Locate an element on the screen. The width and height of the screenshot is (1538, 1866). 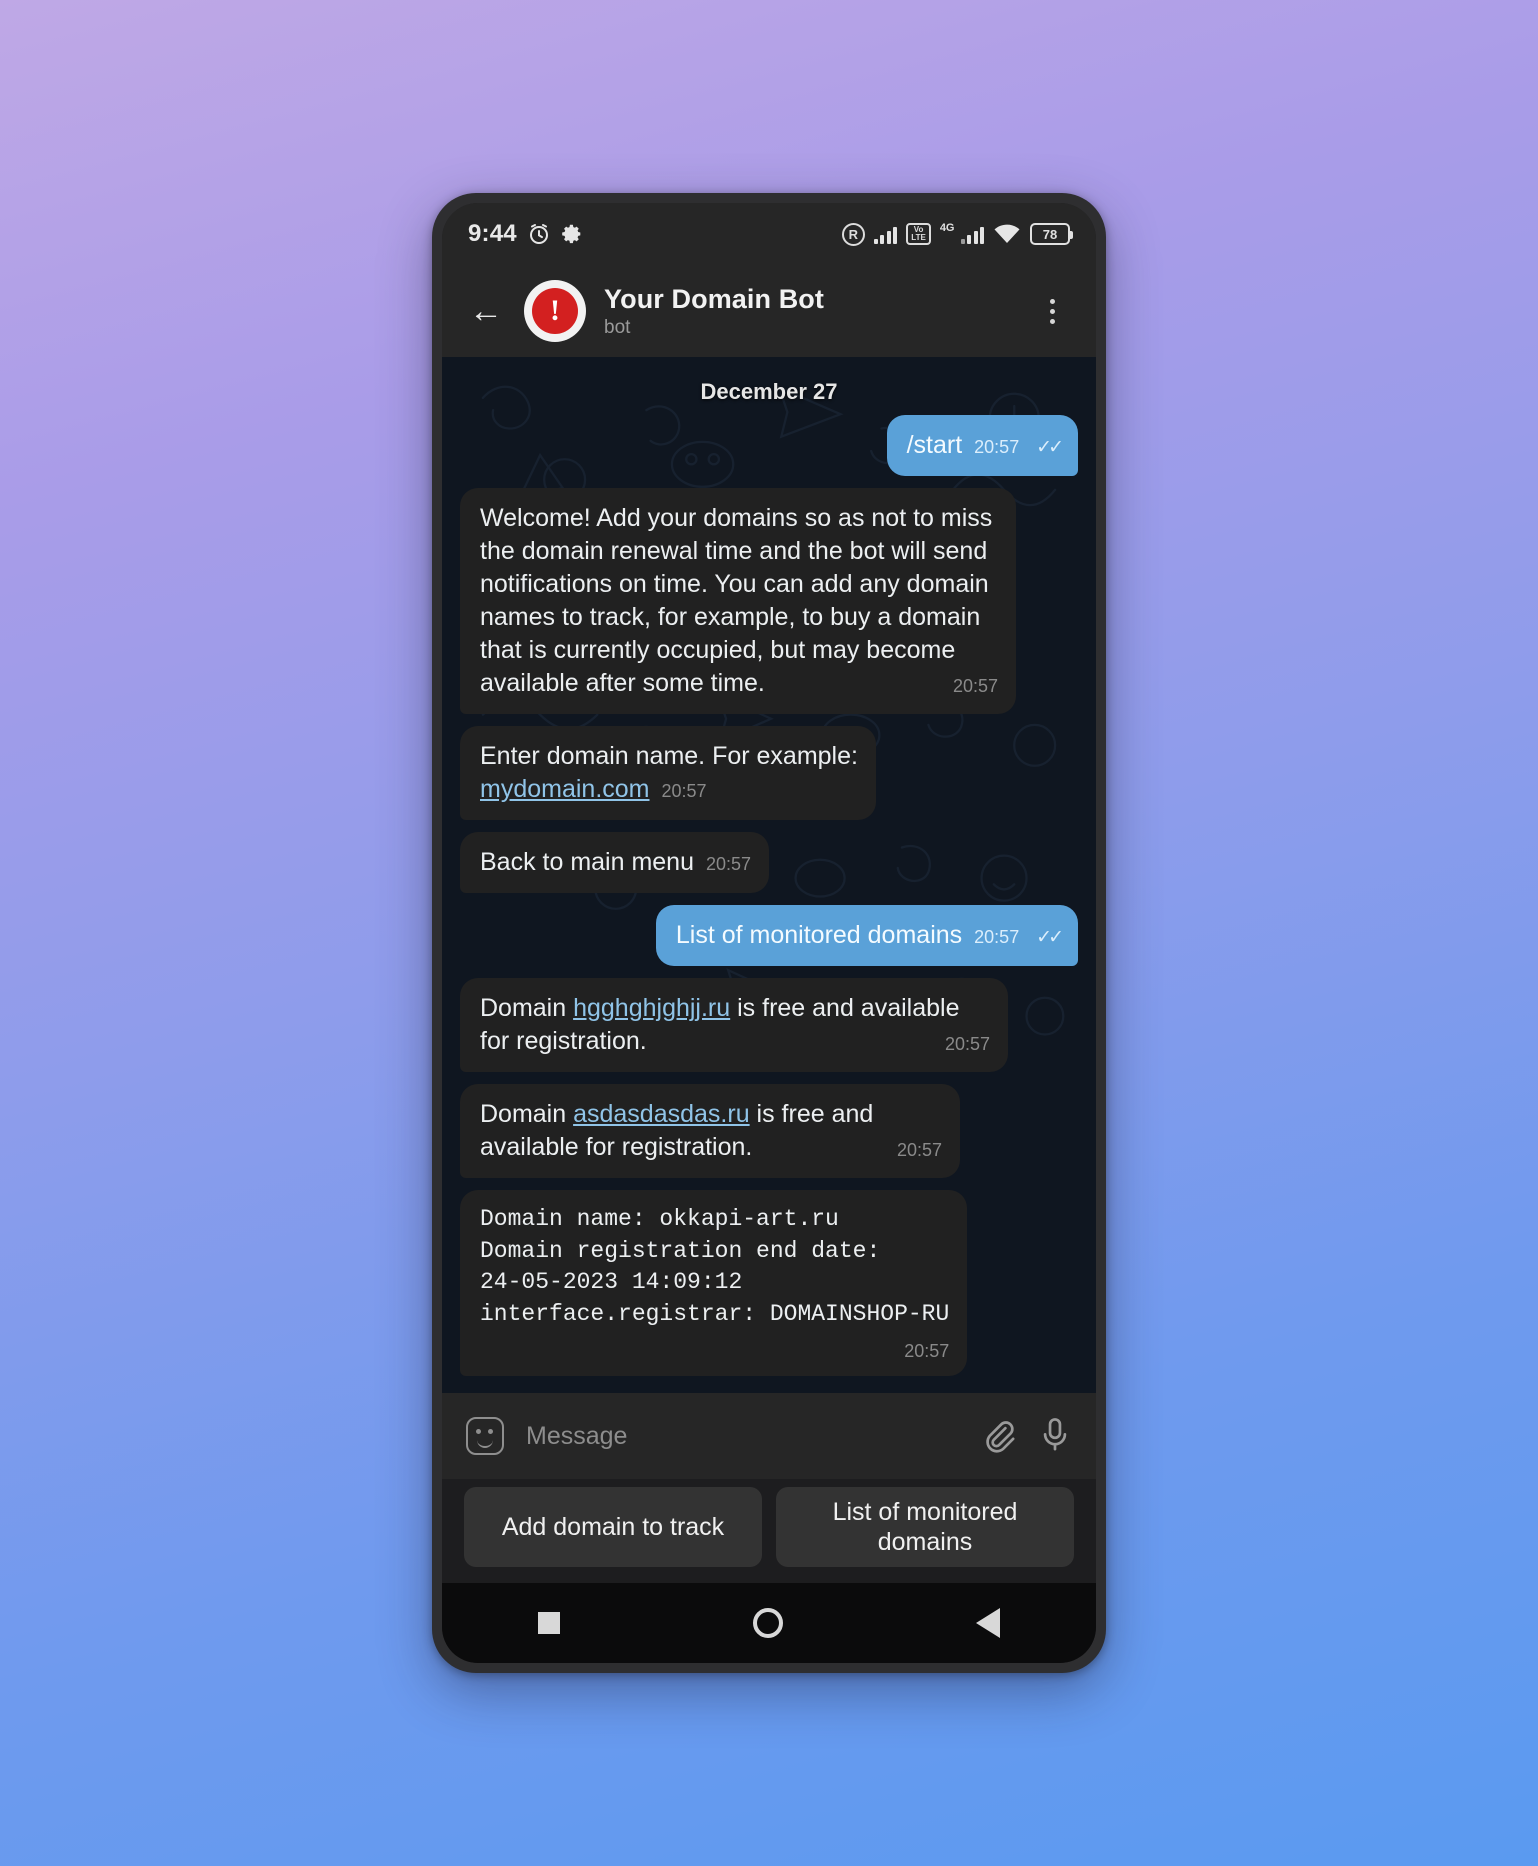
message-bubble-list-request: List of monitored domains 20:57 ✓✓ is located at coordinates (866, 935).